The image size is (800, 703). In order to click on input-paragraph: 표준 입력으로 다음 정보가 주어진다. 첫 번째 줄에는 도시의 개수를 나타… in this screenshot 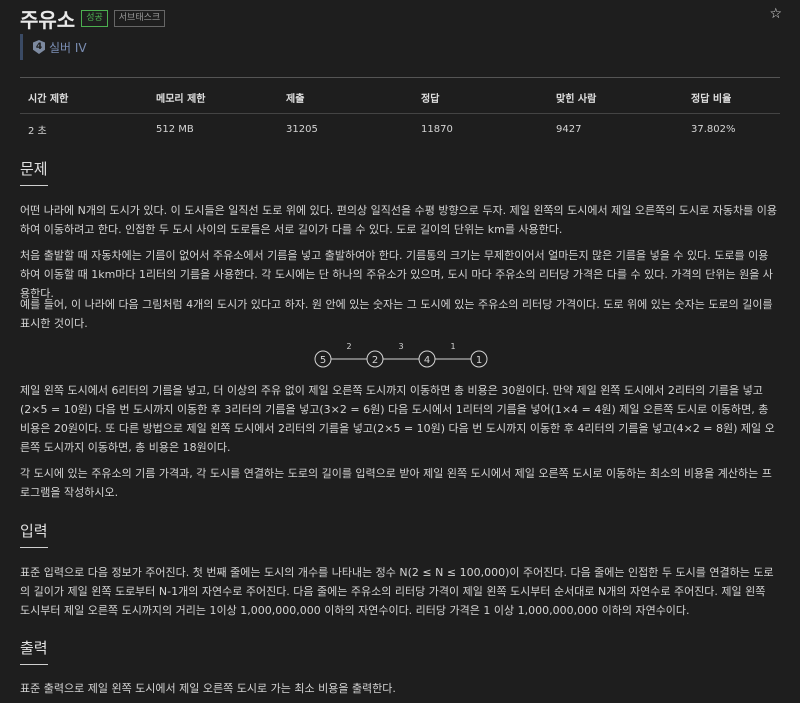, I will do `click(397, 591)`.